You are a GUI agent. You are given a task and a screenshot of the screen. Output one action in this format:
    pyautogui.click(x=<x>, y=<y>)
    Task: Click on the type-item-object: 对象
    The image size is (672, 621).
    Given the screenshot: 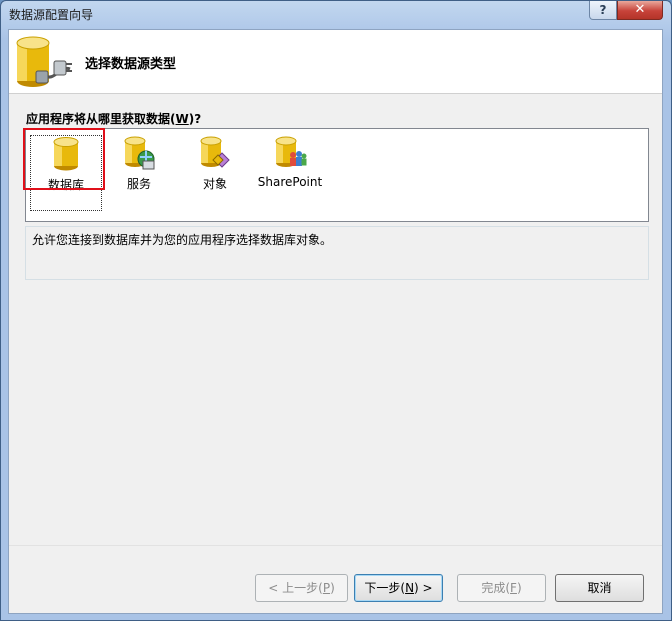 What is the action you would take?
    pyautogui.click(x=215, y=173)
    